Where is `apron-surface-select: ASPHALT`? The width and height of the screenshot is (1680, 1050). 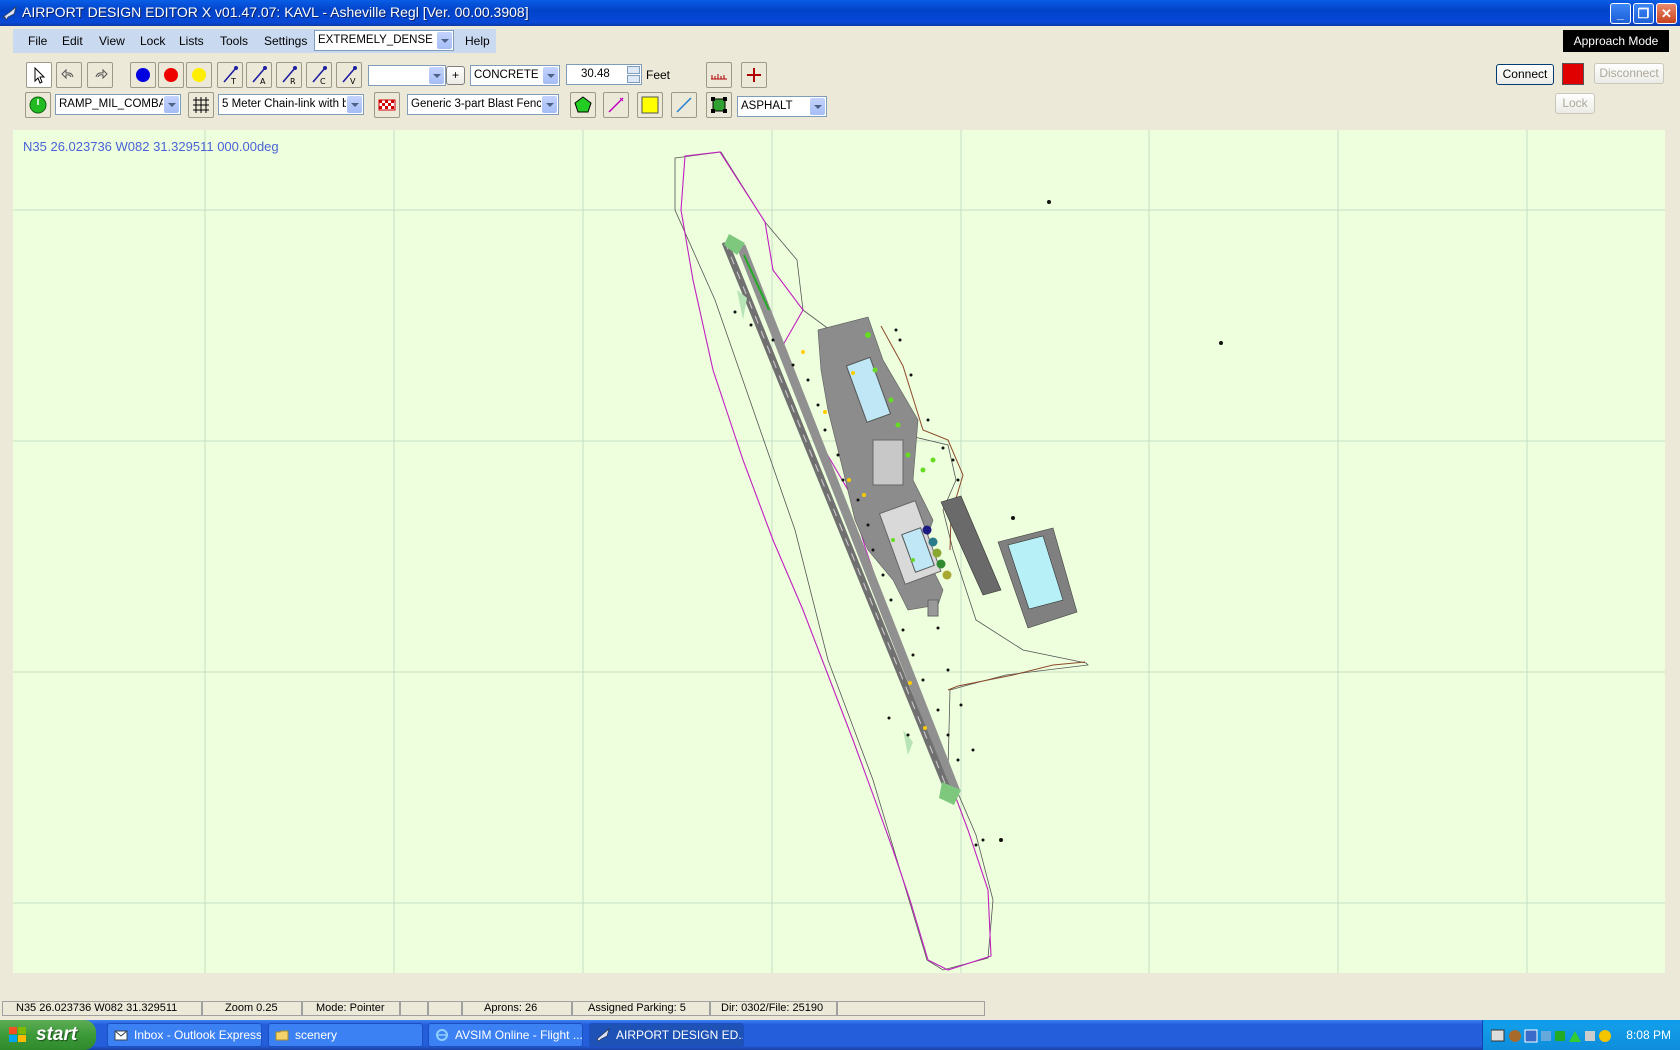 apron-surface-select: ASPHALT is located at coordinates (782, 106).